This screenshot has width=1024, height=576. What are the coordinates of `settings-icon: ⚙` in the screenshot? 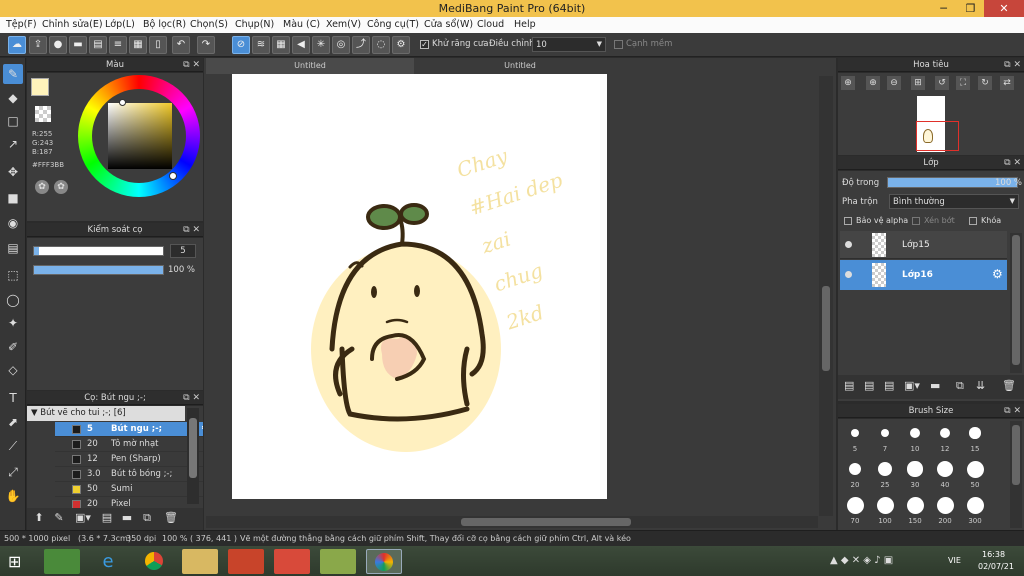 It's located at (401, 45).